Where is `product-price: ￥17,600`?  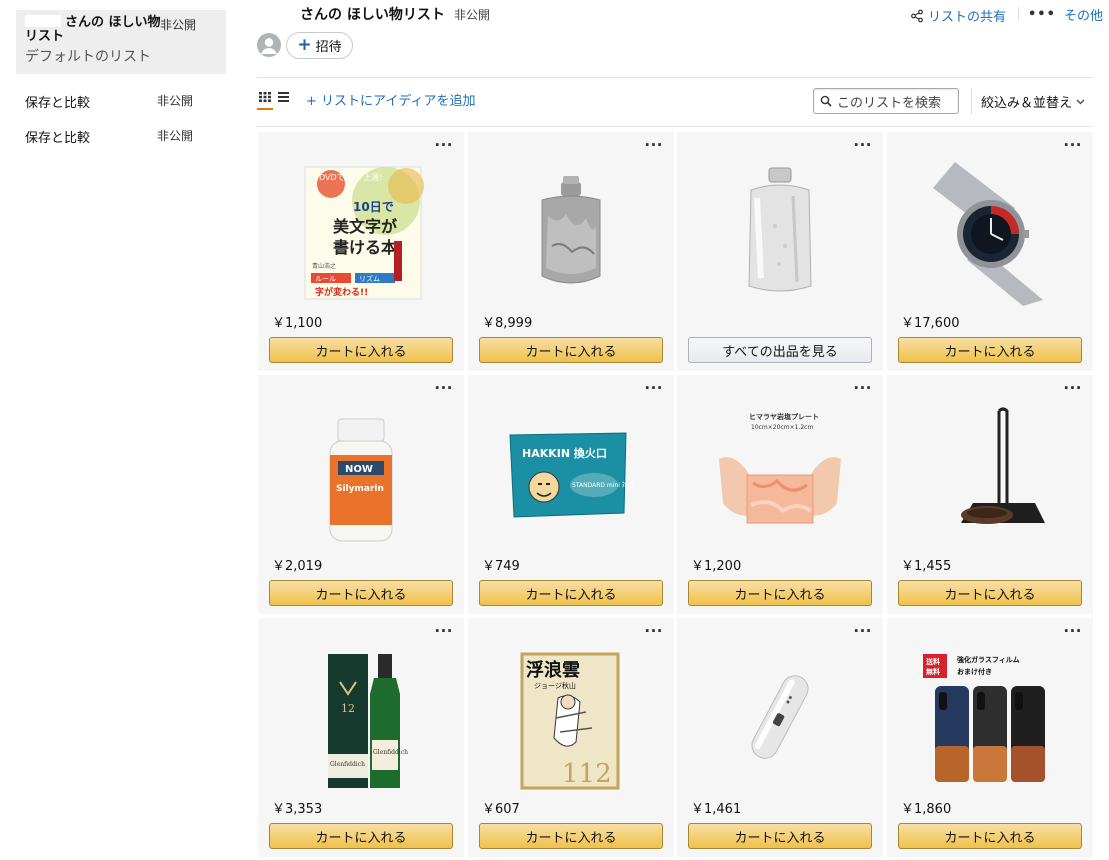 product-price: ￥17,600 is located at coordinates (930, 323).